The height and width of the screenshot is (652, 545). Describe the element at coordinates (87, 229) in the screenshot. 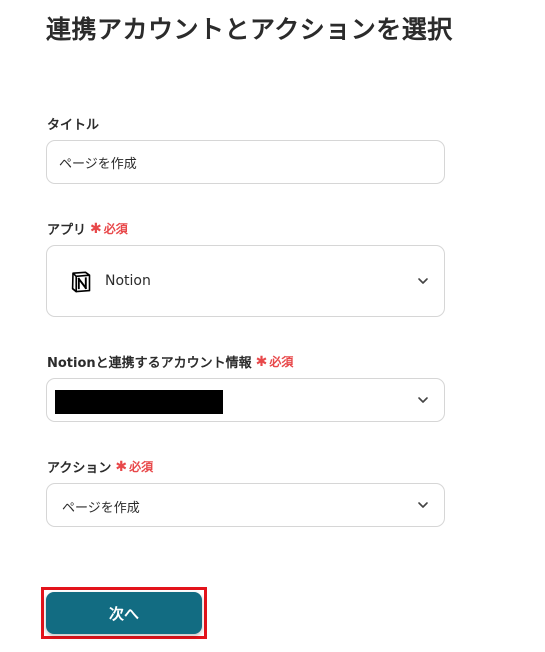

I see `app-field-label: アプリ ✱ 必須` at that location.